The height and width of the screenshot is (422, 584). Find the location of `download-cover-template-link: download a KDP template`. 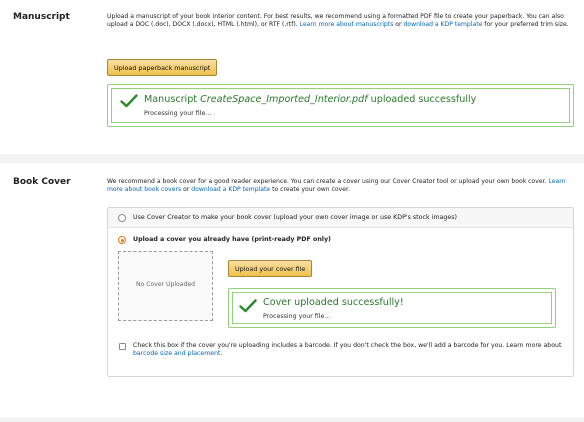

download-cover-template-link: download a KDP template is located at coordinates (230, 189).